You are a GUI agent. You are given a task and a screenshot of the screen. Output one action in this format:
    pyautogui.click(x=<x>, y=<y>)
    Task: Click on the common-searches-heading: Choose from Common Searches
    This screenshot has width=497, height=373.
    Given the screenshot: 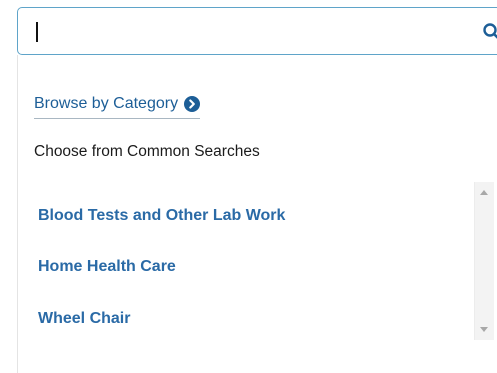 What is the action you would take?
    pyautogui.click(x=147, y=151)
    